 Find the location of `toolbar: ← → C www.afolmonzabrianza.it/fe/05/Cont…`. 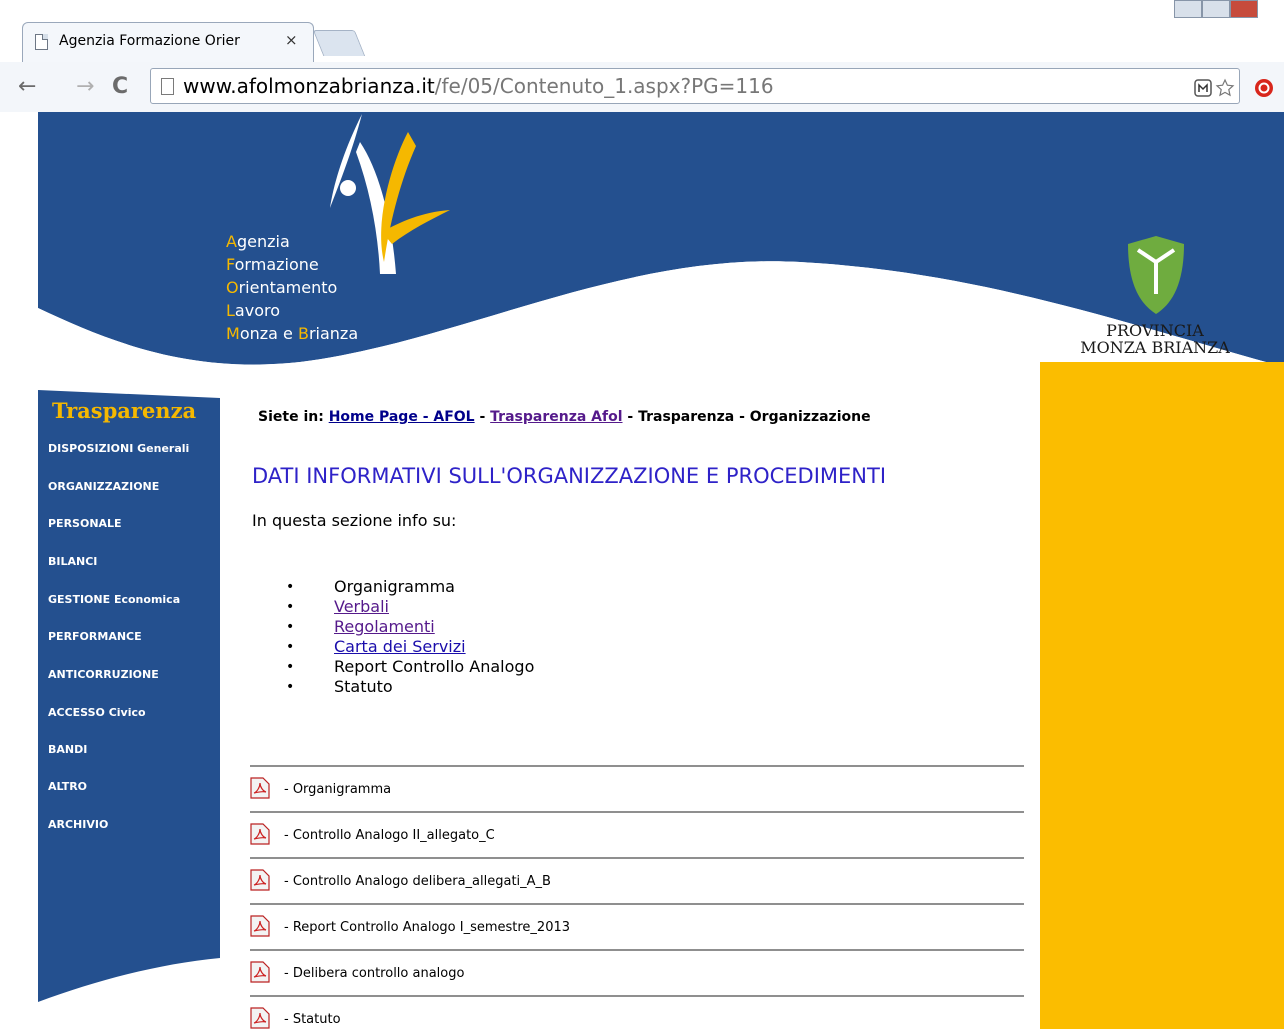

toolbar: ← → C www.afolmonzabrianza.it/fe/05/Cont… is located at coordinates (642, 87).